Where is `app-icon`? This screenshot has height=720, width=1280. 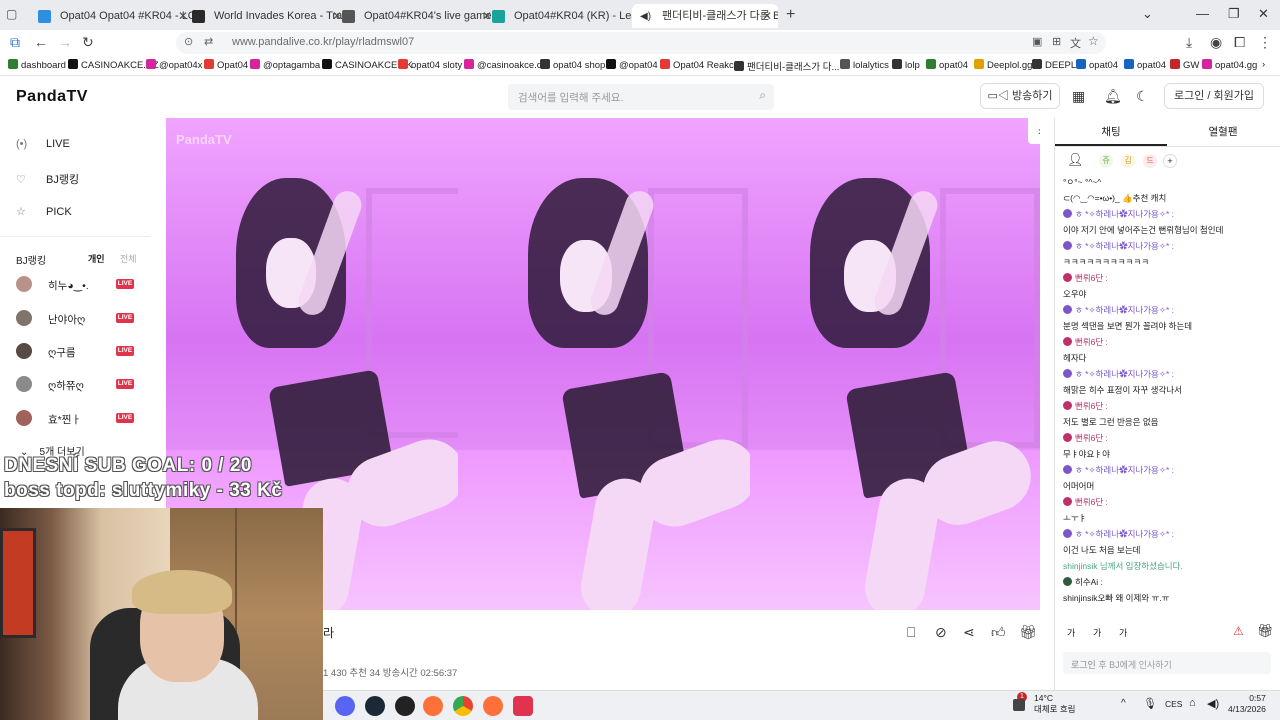 app-icon is located at coordinates (523, 706).